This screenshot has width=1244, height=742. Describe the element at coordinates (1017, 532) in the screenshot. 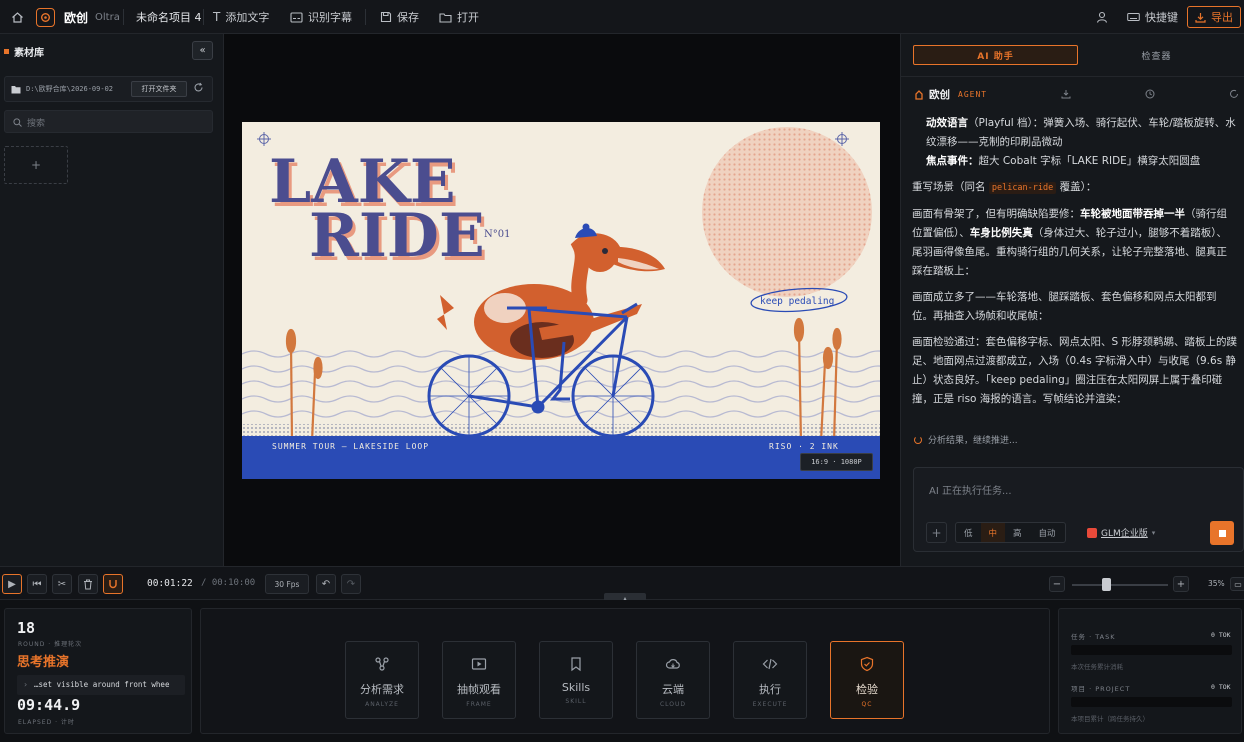

I see `effort-option: 高` at that location.